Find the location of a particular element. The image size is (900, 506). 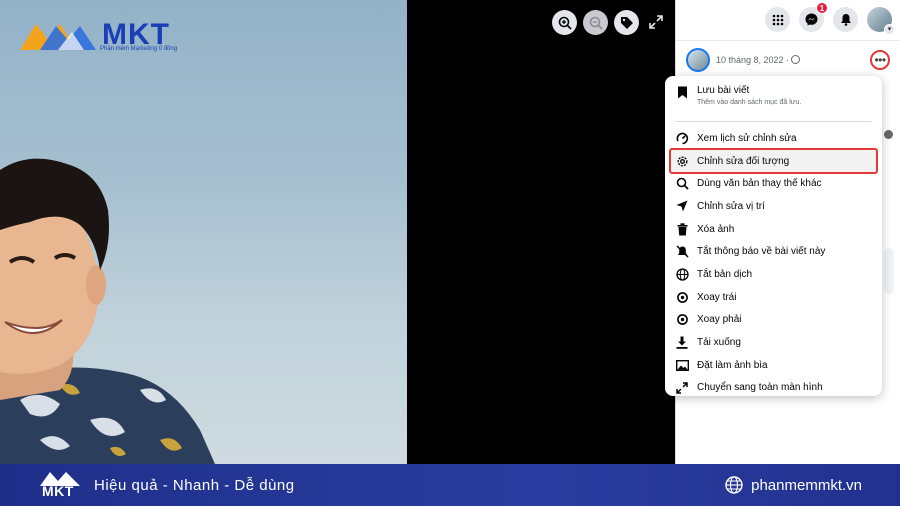

menu-item-label: Xoay phải is located at coordinates (719, 320).